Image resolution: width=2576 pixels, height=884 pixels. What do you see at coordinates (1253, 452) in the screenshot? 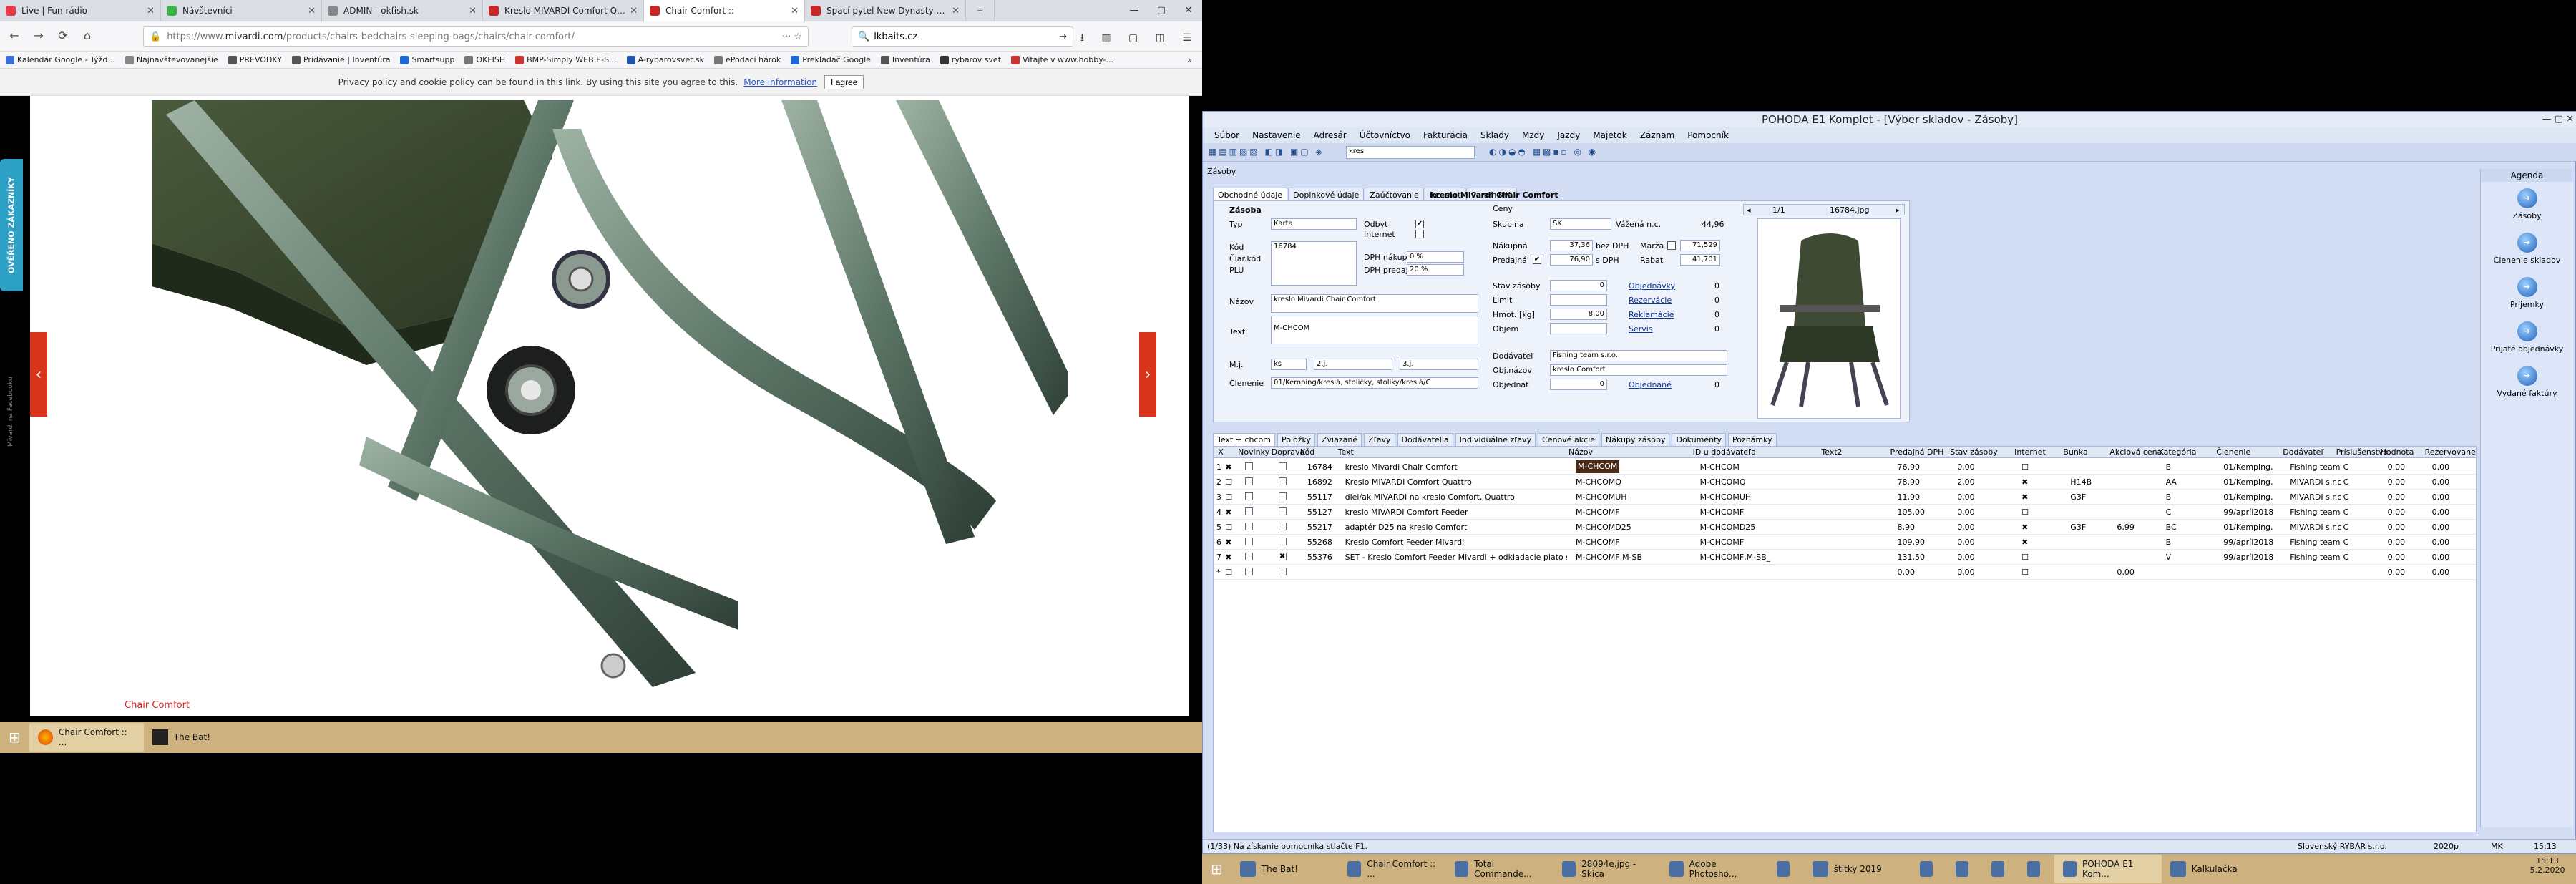
I see `column-header: Novinky` at bounding box center [1253, 452].